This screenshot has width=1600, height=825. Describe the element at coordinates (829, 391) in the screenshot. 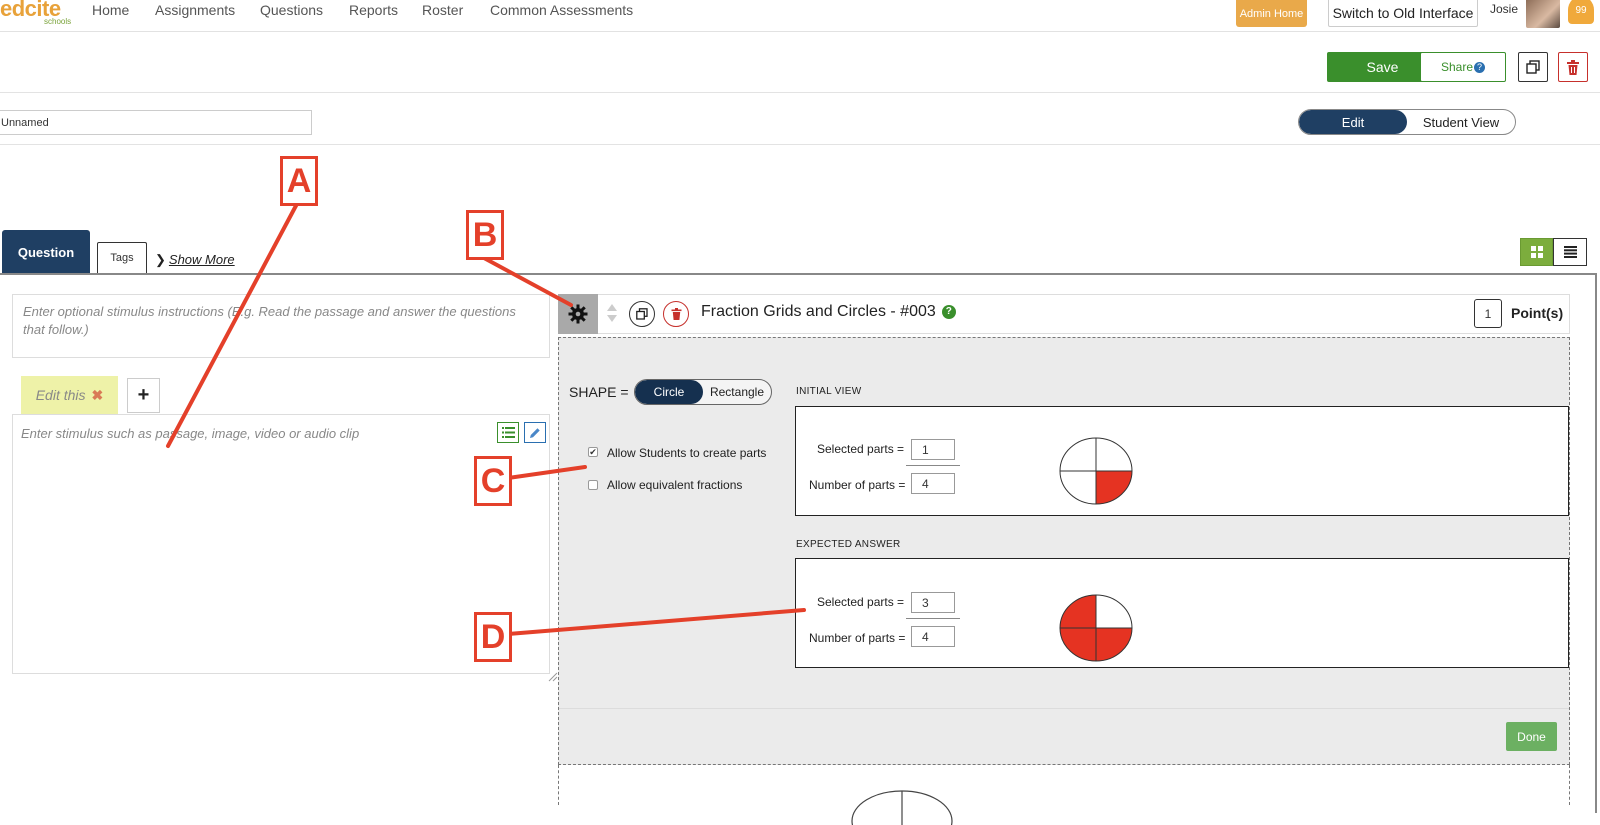

I see `initial-view-heading: INITIAL VIEW` at that location.